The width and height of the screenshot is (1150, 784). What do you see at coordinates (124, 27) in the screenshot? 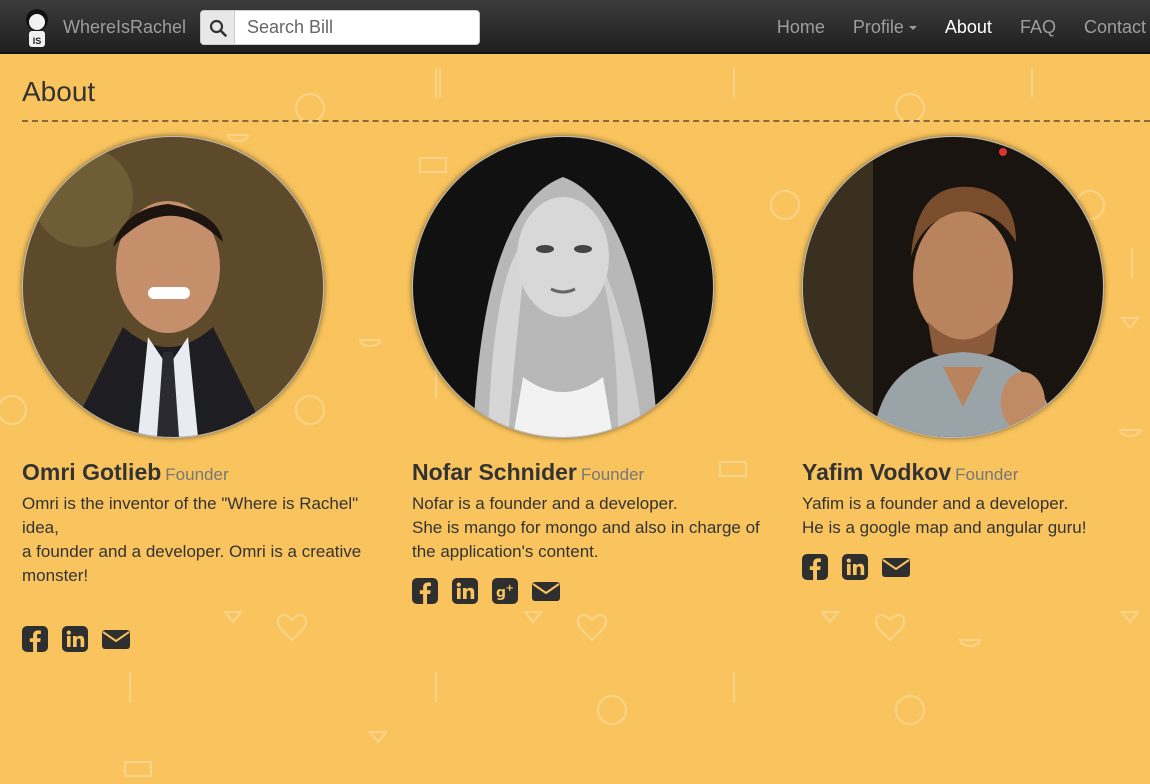
I see `brand-name: WhereIsRachel` at bounding box center [124, 27].